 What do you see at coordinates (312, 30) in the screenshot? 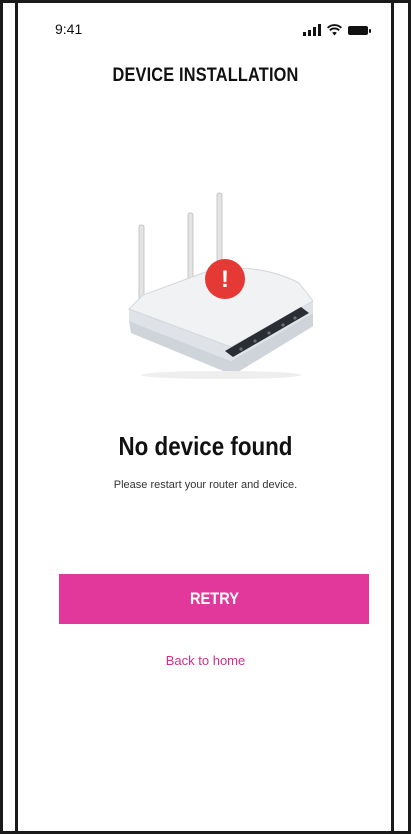
I see `cellular-signal-icon` at bounding box center [312, 30].